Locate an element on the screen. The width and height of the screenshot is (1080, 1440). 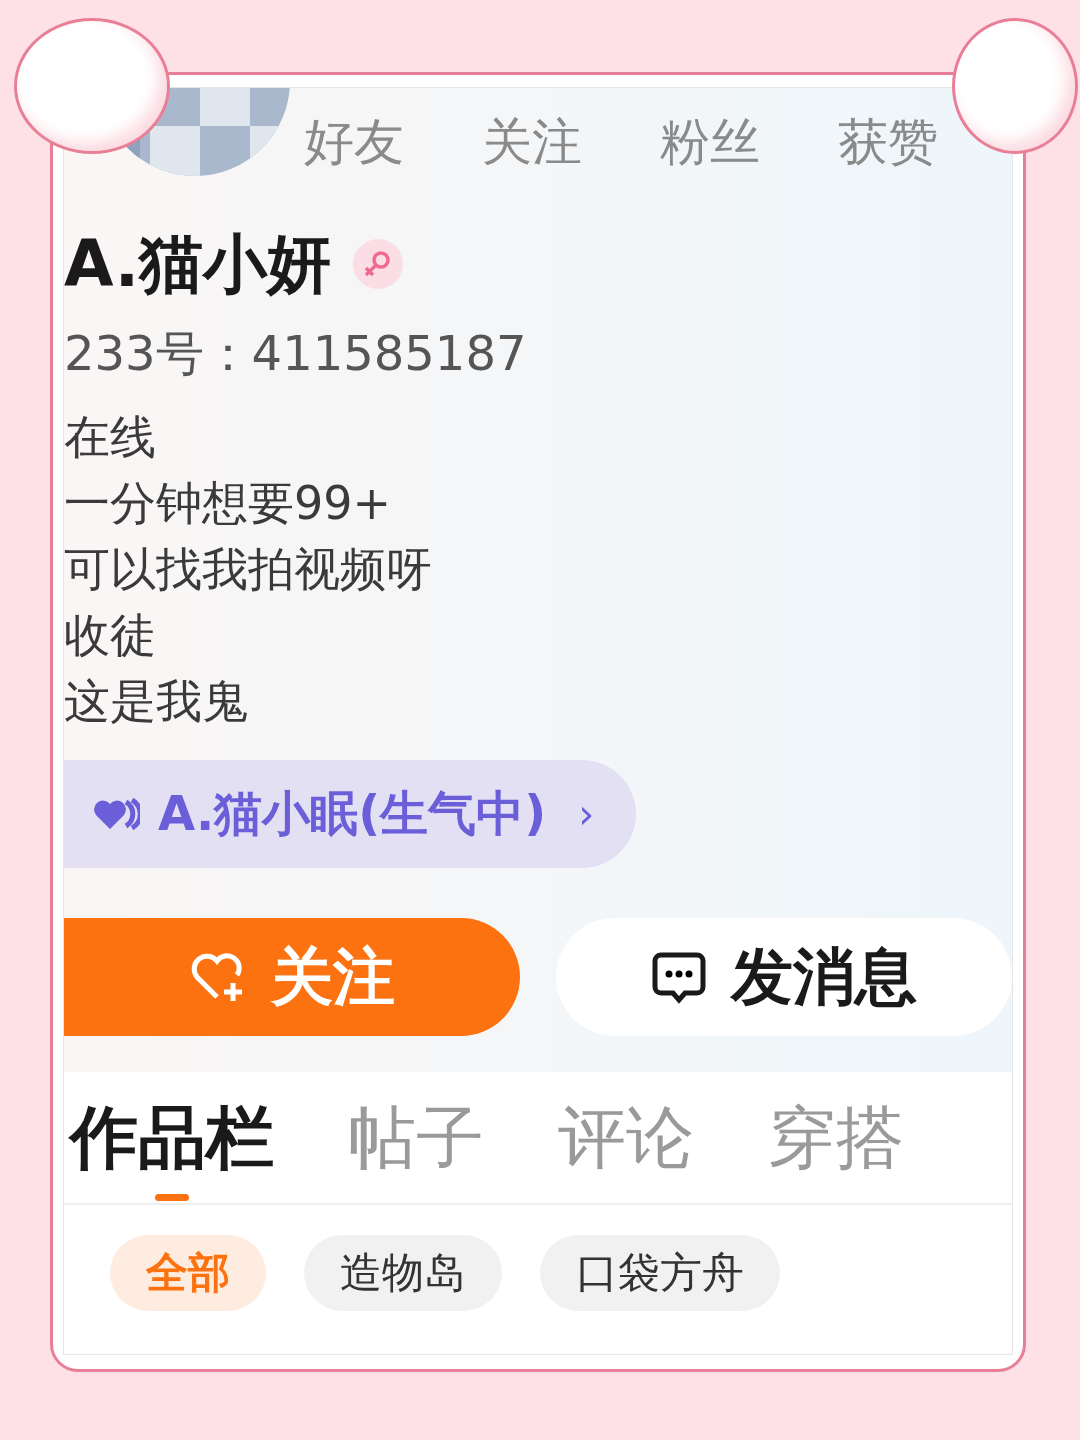
bio-line: 可以找我拍视频呀 is located at coordinates (248, 569).